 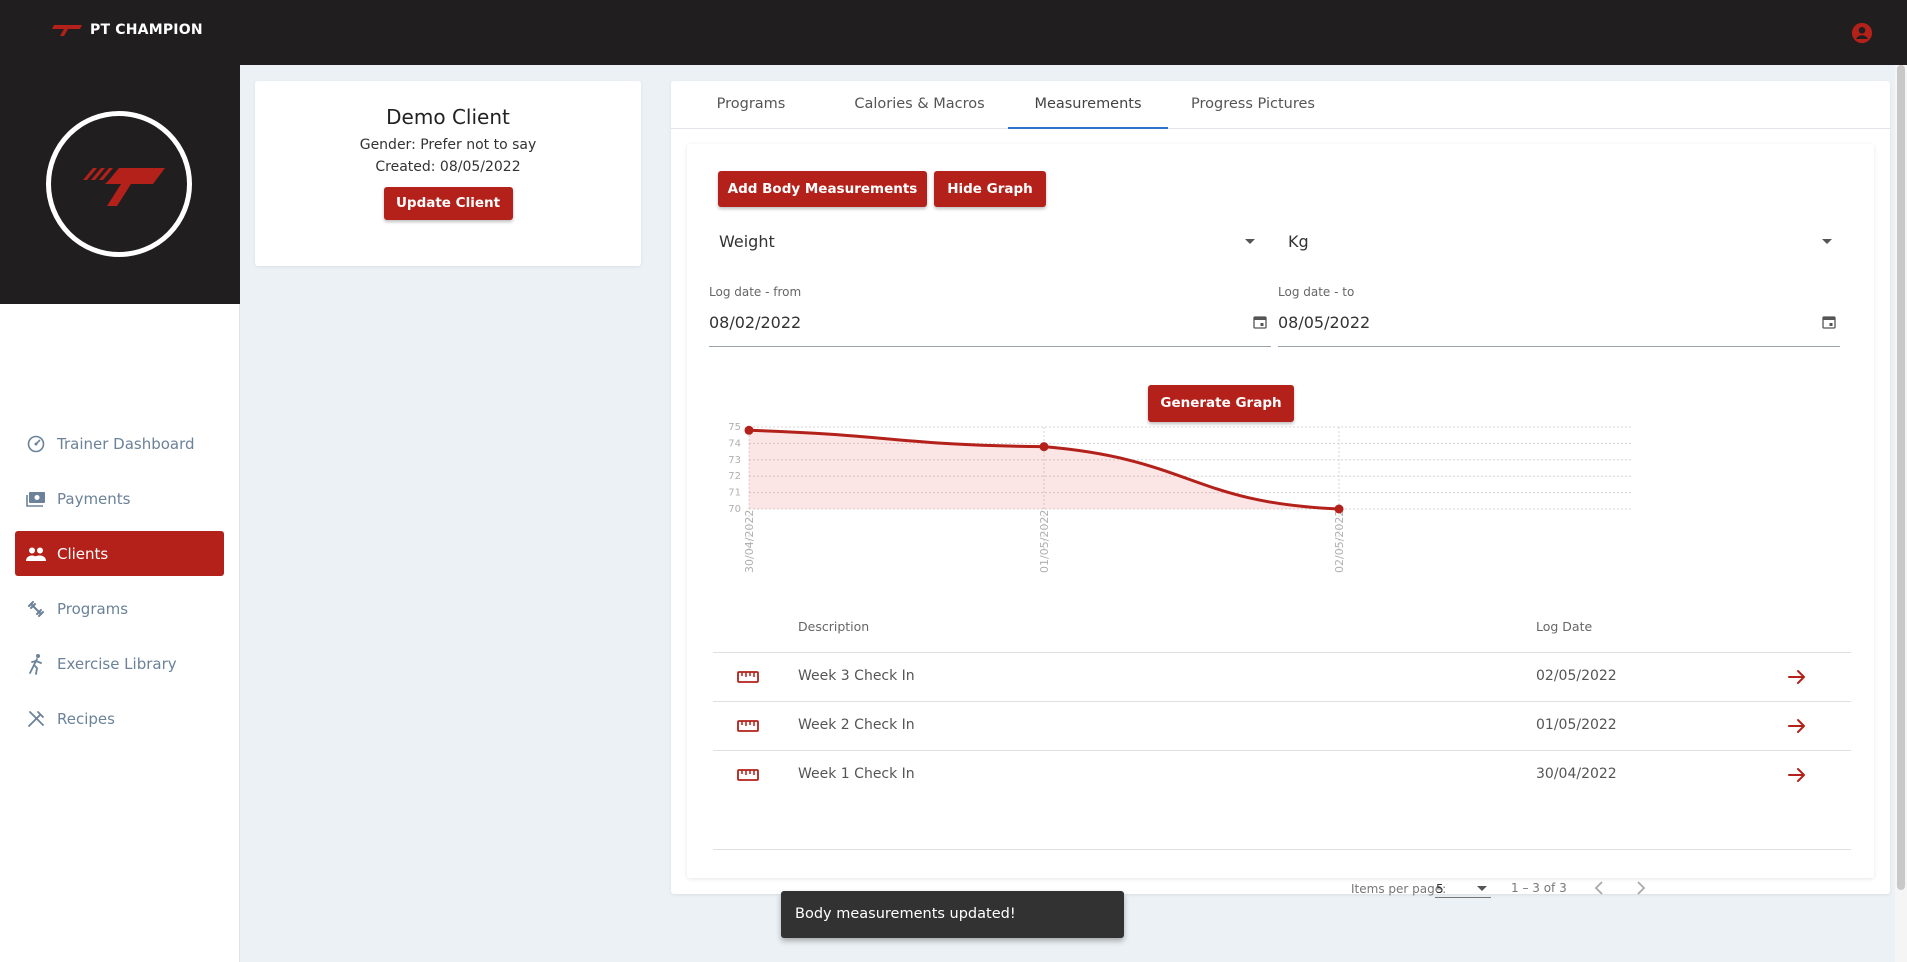 What do you see at coordinates (448, 145) in the screenshot?
I see `client-gender: Gender: Prefer not to say` at bounding box center [448, 145].